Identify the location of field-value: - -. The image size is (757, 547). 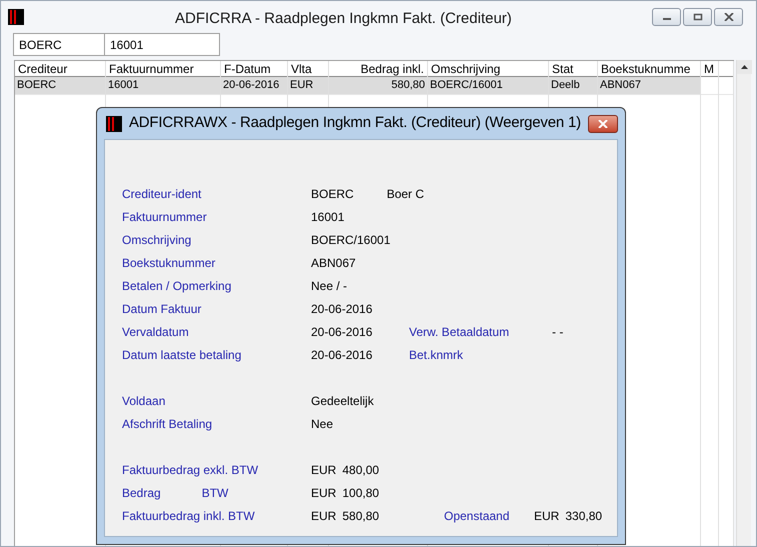
(558, 332).